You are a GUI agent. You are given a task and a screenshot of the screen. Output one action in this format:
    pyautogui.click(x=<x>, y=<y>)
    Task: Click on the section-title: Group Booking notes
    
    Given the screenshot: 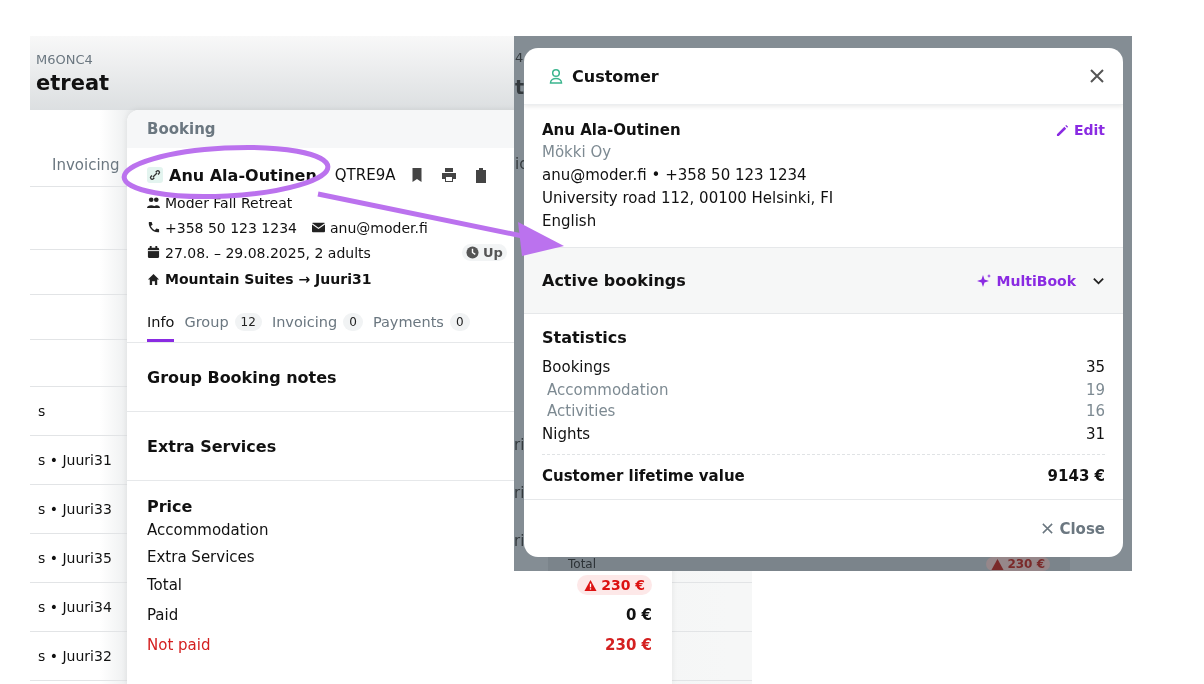 What is the action you would take?
    pyautogui.click(x=242, y=377)
    